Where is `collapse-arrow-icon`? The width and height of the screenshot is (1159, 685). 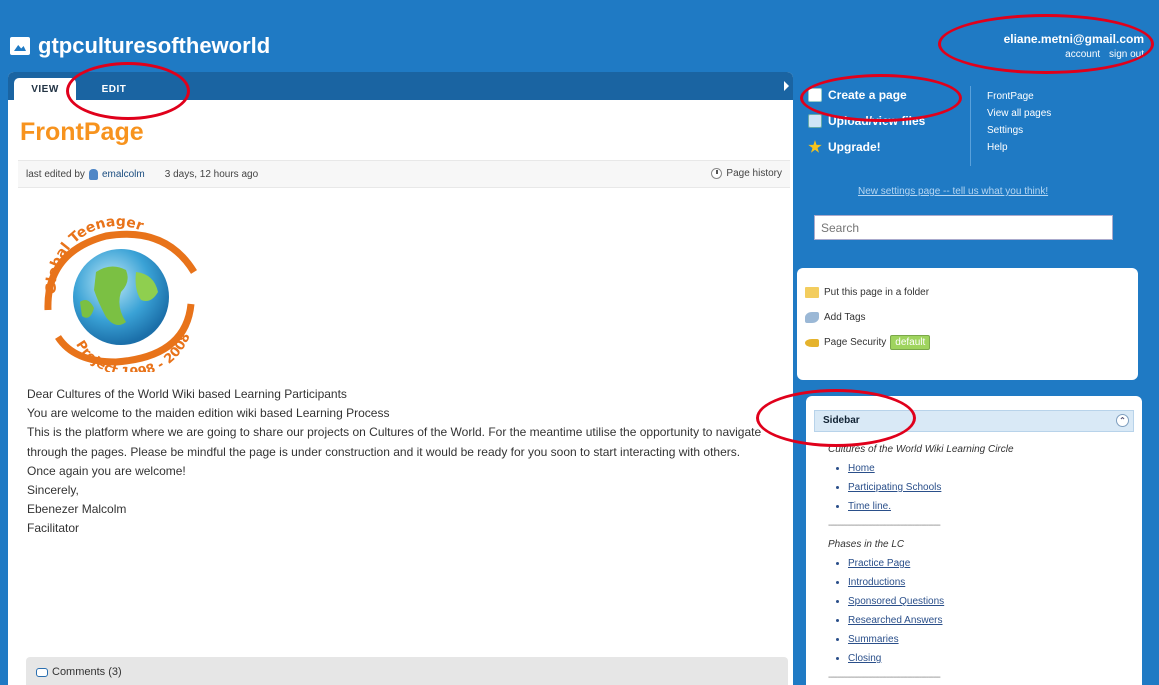
collapse-arrow-icon is located at coordinates (786, 86).